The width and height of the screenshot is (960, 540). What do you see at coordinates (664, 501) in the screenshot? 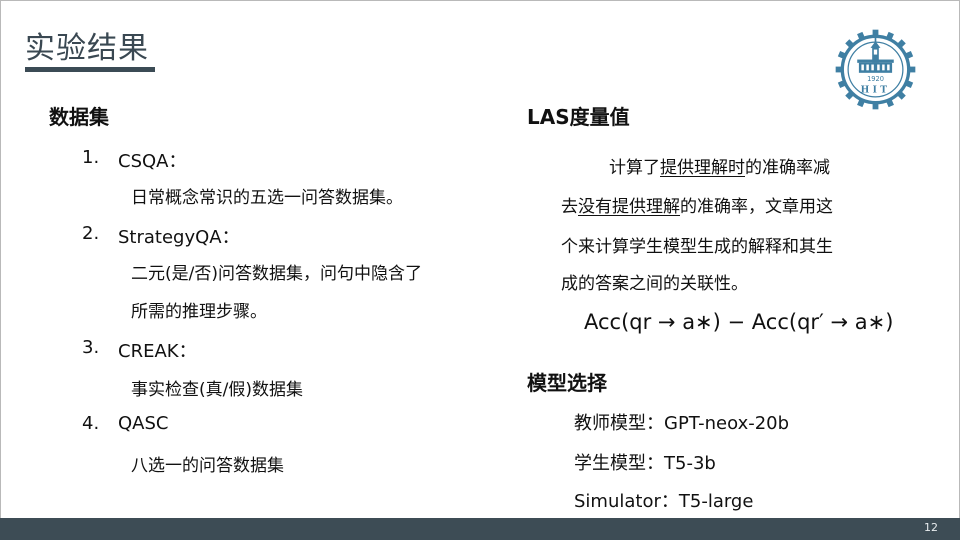
I see `simulator-model: Simulator：T5-large` at bounding box center [664, 501].